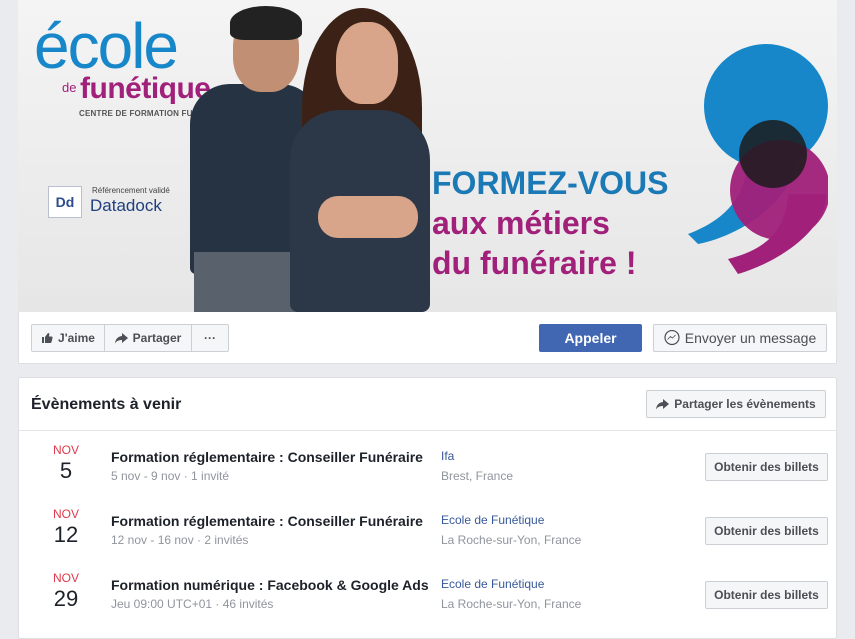 The image size is (855, 639). I want to click on headline-line-3: du funéraire !, so click(534, 263).